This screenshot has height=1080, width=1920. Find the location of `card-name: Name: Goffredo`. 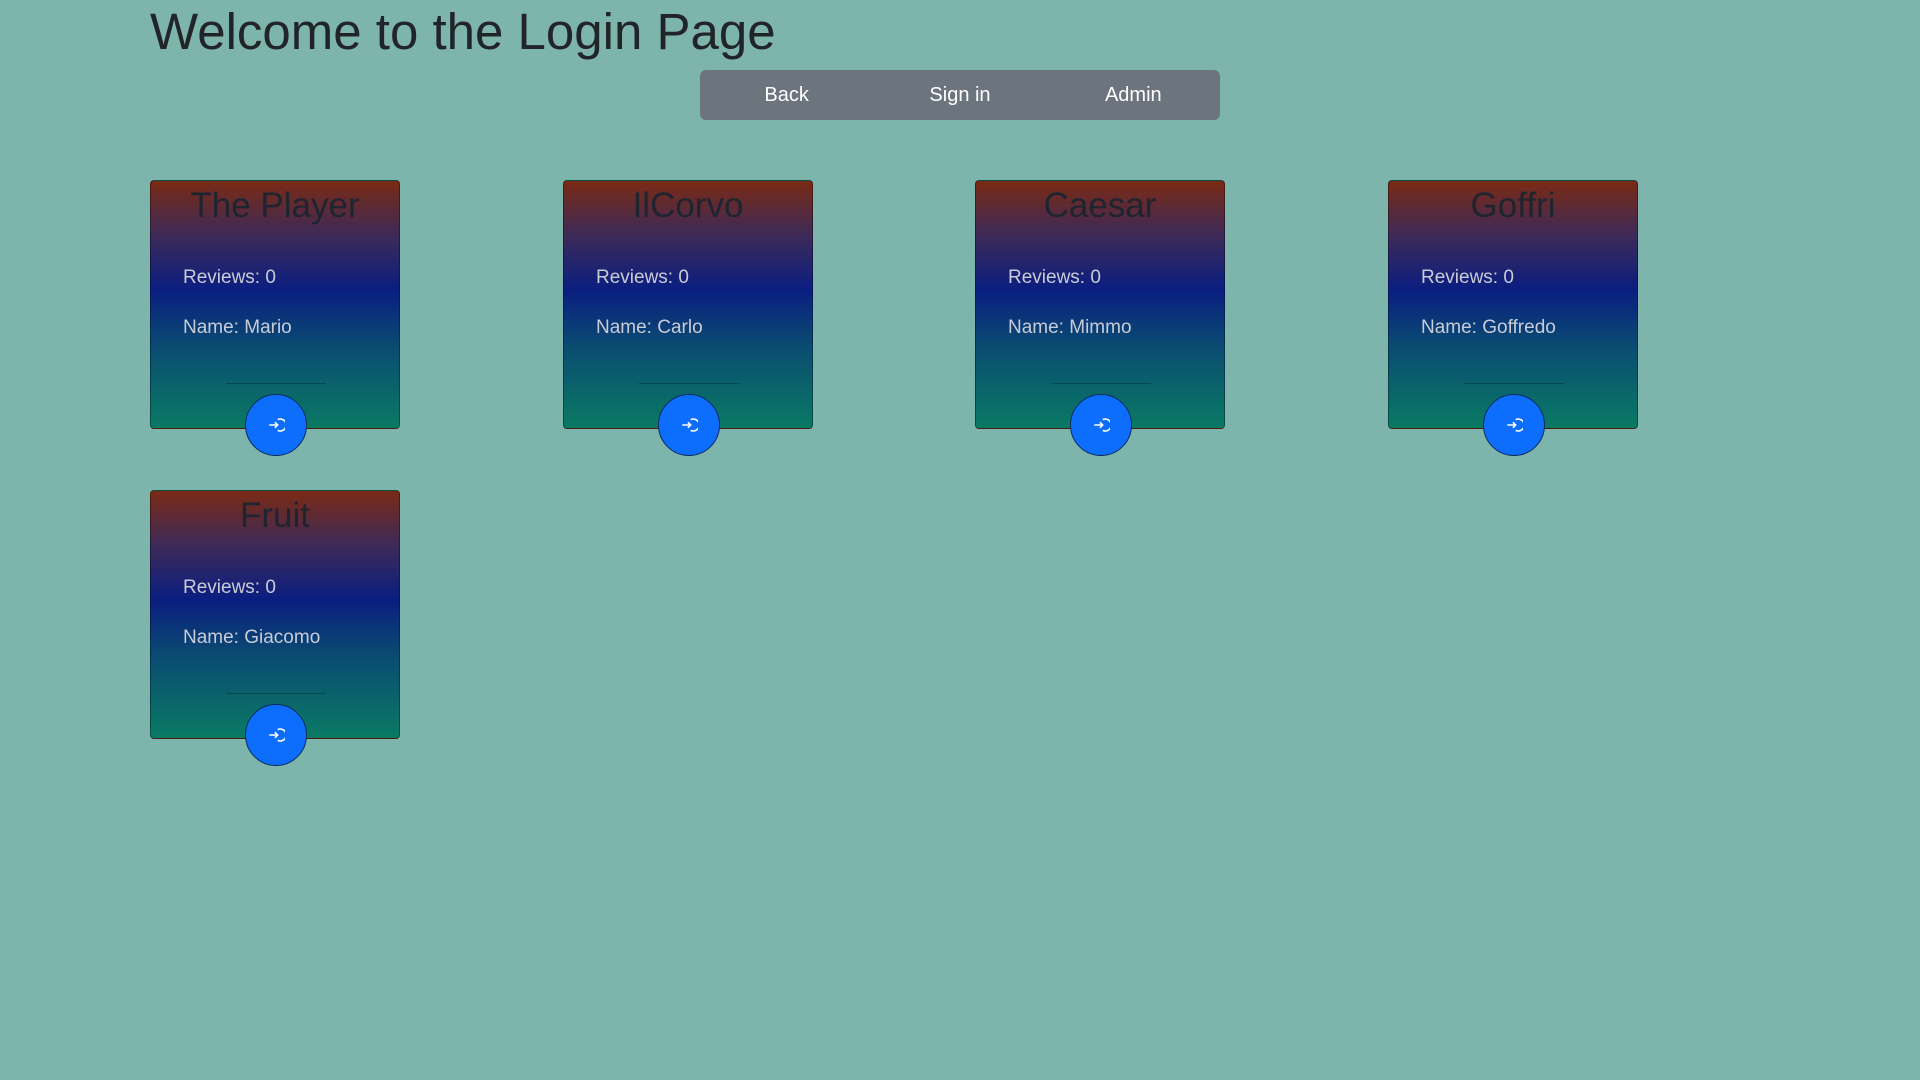

card-name: Name: Goffredo is located at coordinates (1488, 327).